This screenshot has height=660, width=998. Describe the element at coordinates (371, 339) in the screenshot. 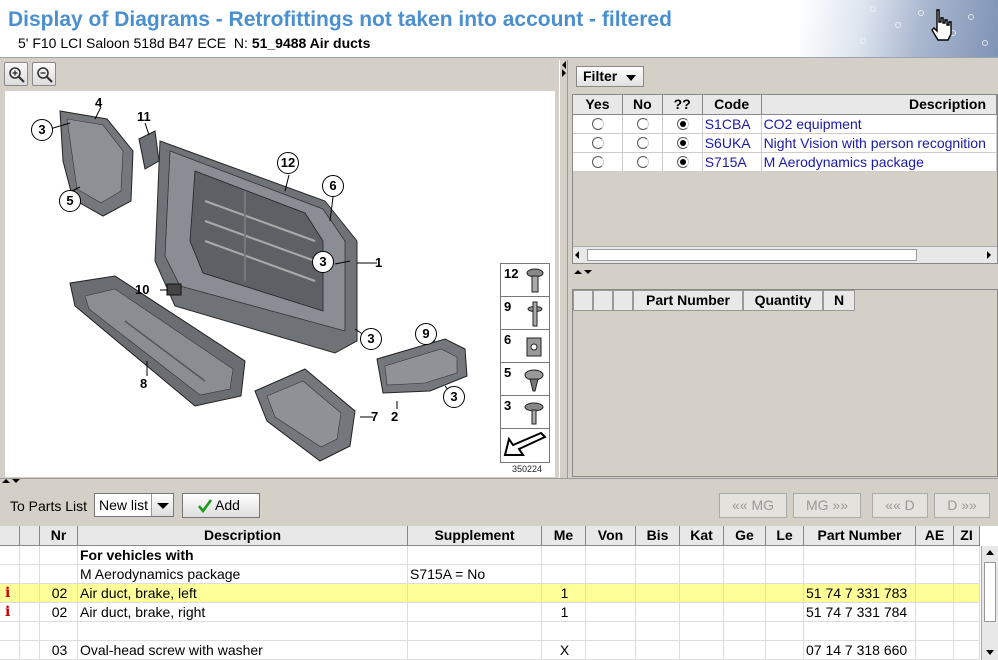

I see `callout-3c: 3` at that location.